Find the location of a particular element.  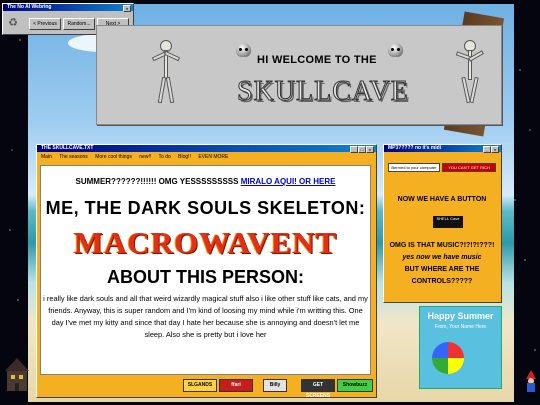

webring-title: The No AI Webring is located at coordinates (29, 7).